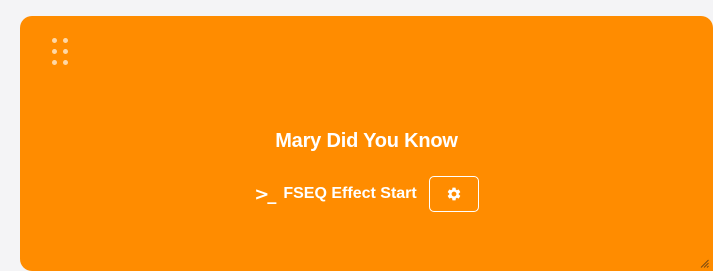 The image size is (713, 271). Describe the element at coordinates (62, 54) in the screenshot. I see `drag-handle-icon` at that location.